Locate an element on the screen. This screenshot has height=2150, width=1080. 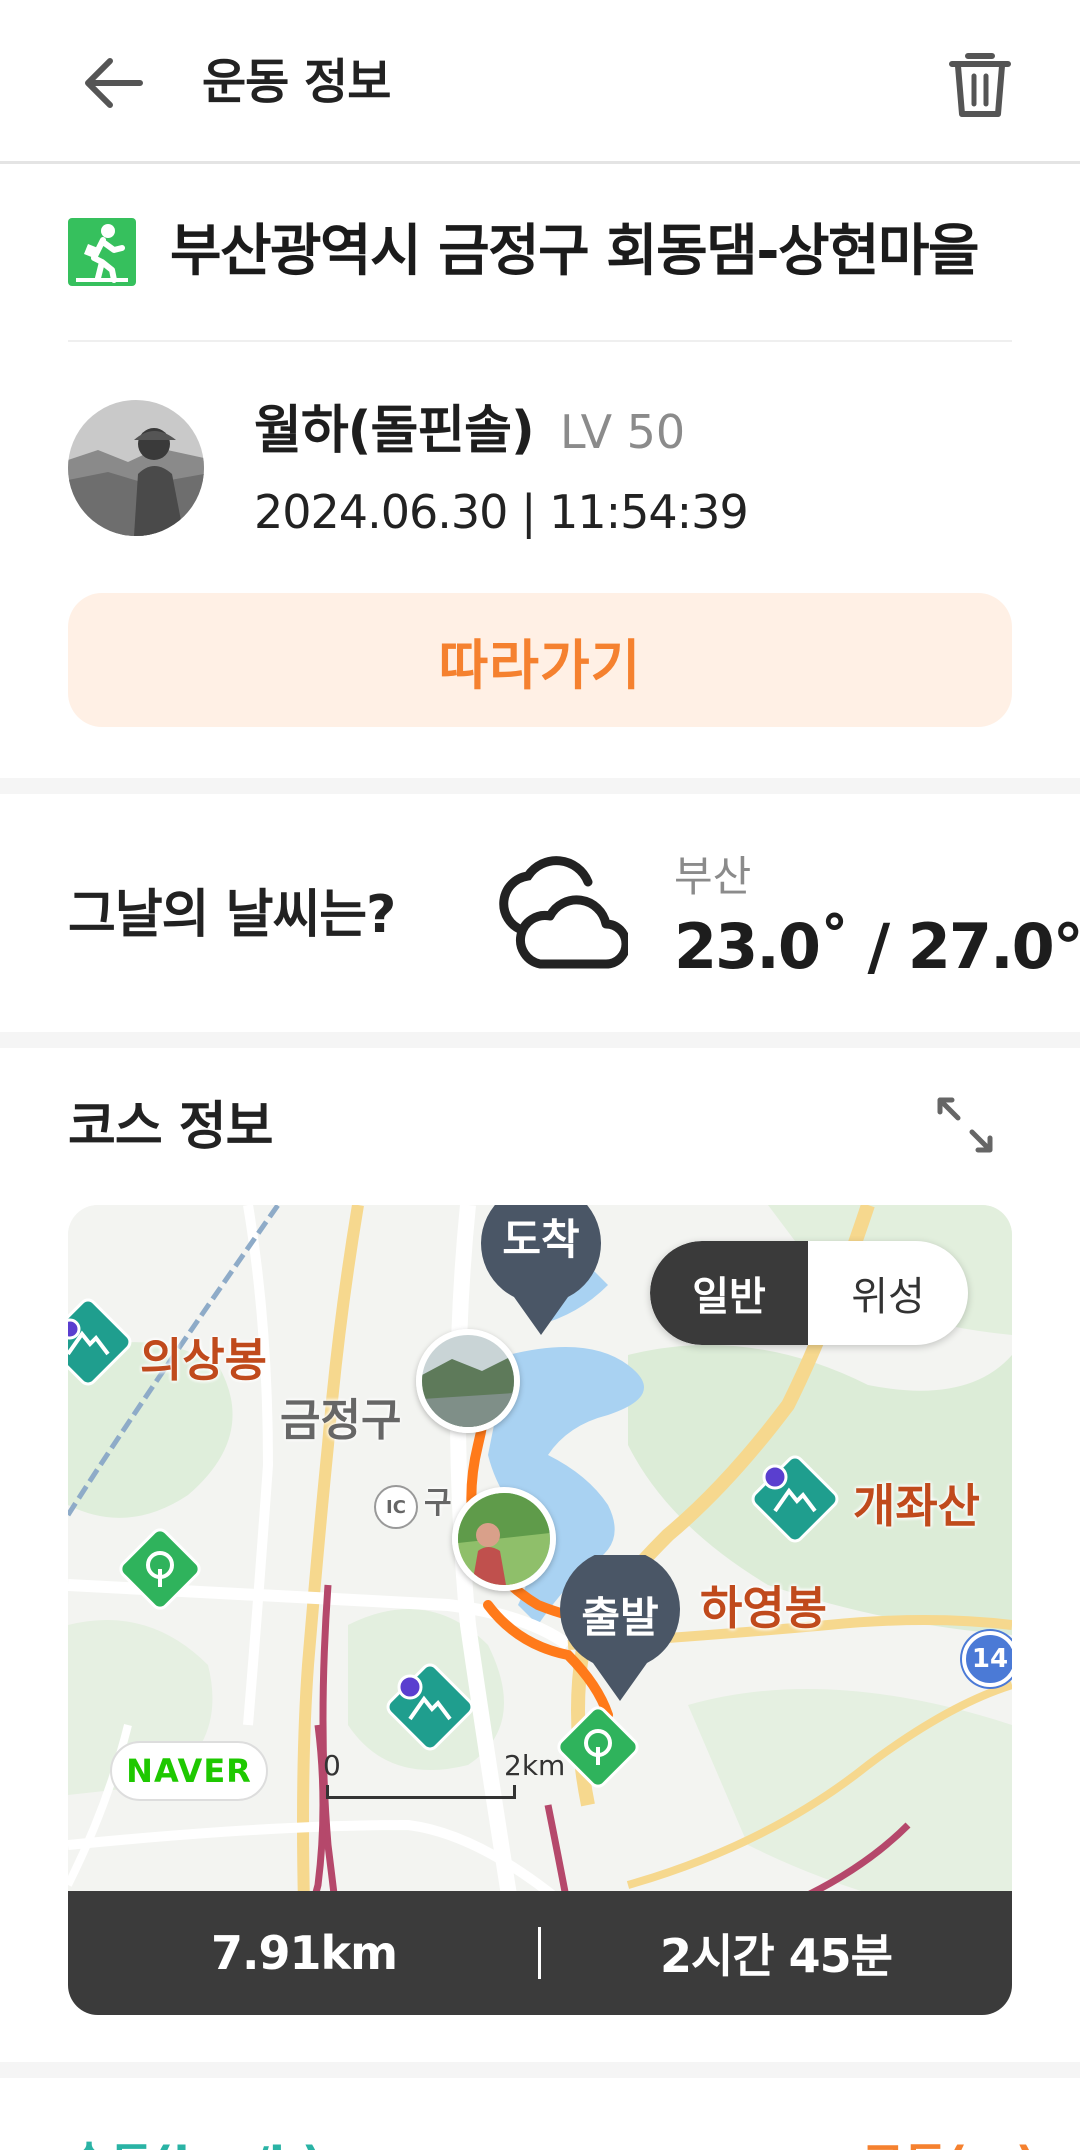
distance-value: 7.91km is located at coordinates (304, 1953).